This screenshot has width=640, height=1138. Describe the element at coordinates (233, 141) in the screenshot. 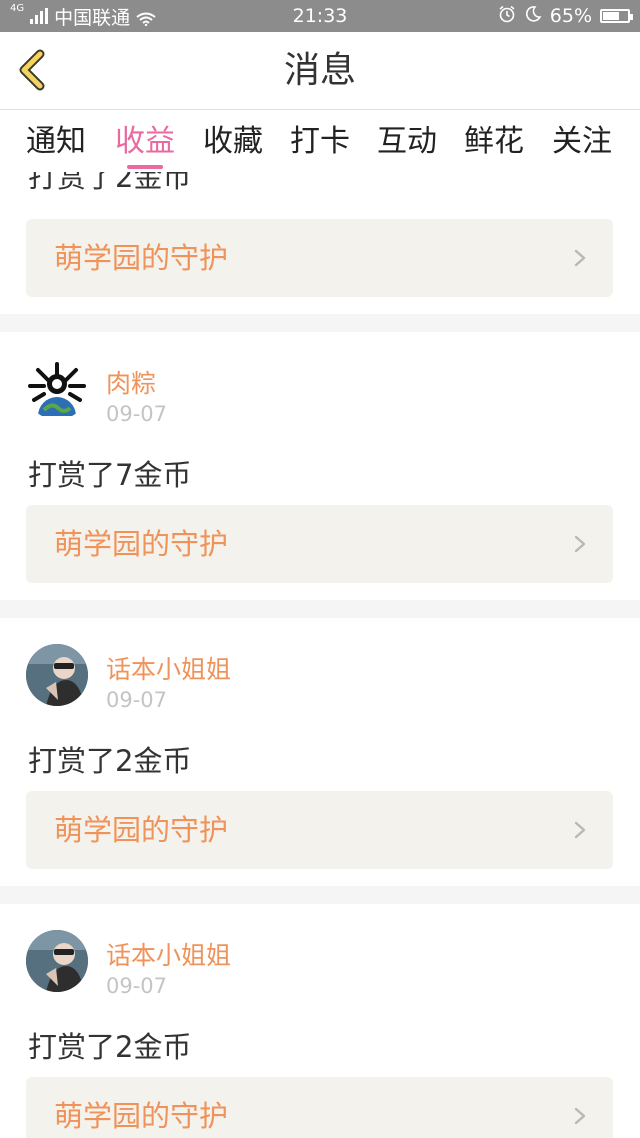

I see `tab-favorites: 收藏` at that location.